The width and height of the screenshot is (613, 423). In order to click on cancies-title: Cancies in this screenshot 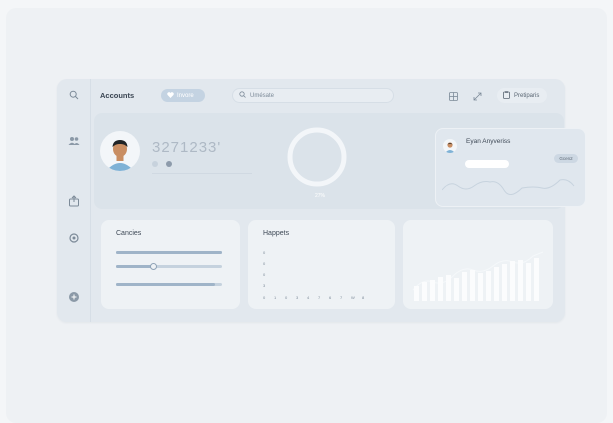, I will do `click(129, 233)`.